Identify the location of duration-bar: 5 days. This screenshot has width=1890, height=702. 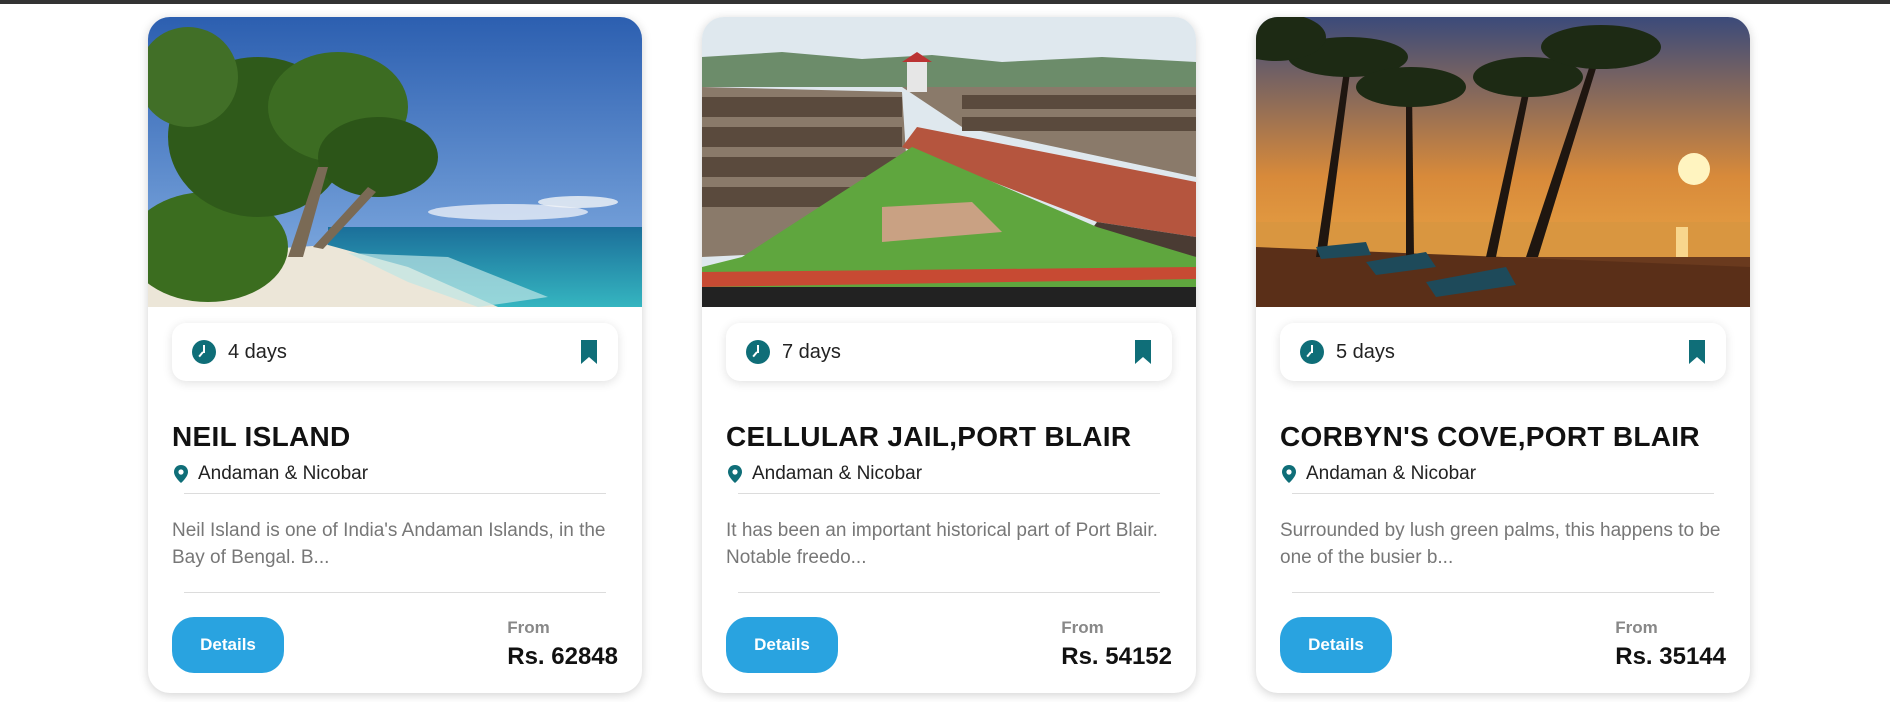
(1503, 352).